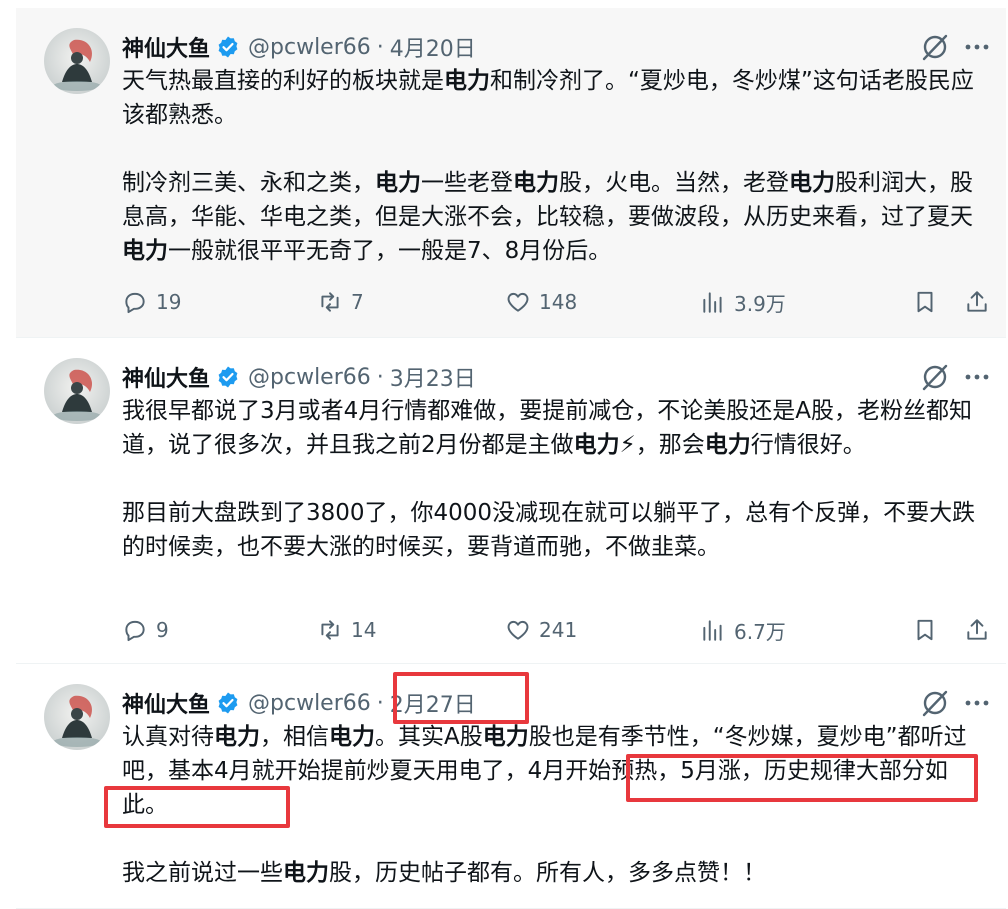 The width and height of the screenshot is (1008, 909). I want to click on tweet-header: 神仙大鱼 @pcwler66 · 3月23日, so click(299, 377).